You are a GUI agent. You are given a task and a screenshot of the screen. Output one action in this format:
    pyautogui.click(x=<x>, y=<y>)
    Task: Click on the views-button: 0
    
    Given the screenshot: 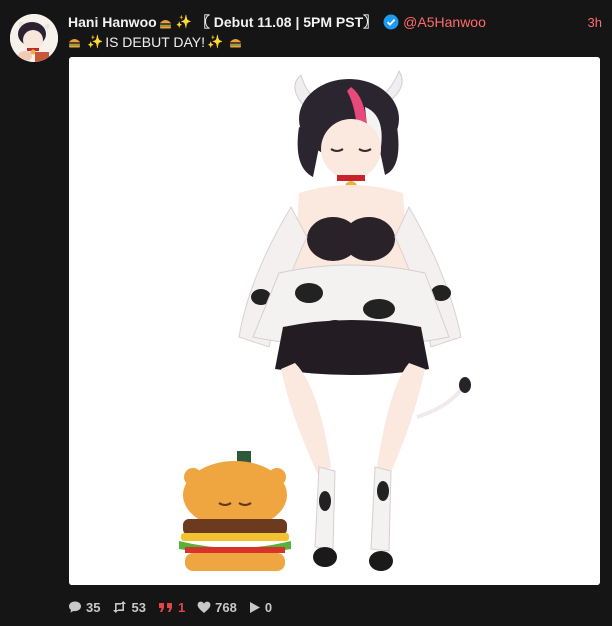 What is the action you would take?
    pyautogui.click(x=260, y=607)
    